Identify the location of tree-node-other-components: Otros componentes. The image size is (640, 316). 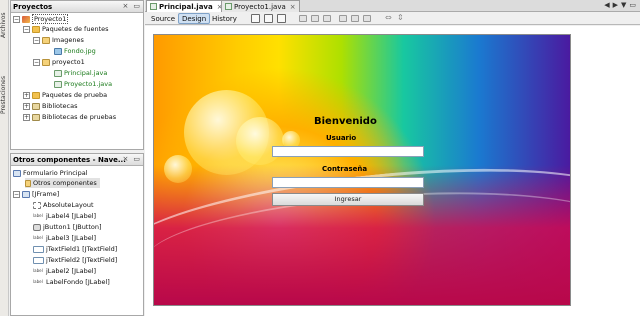
(62, 183).